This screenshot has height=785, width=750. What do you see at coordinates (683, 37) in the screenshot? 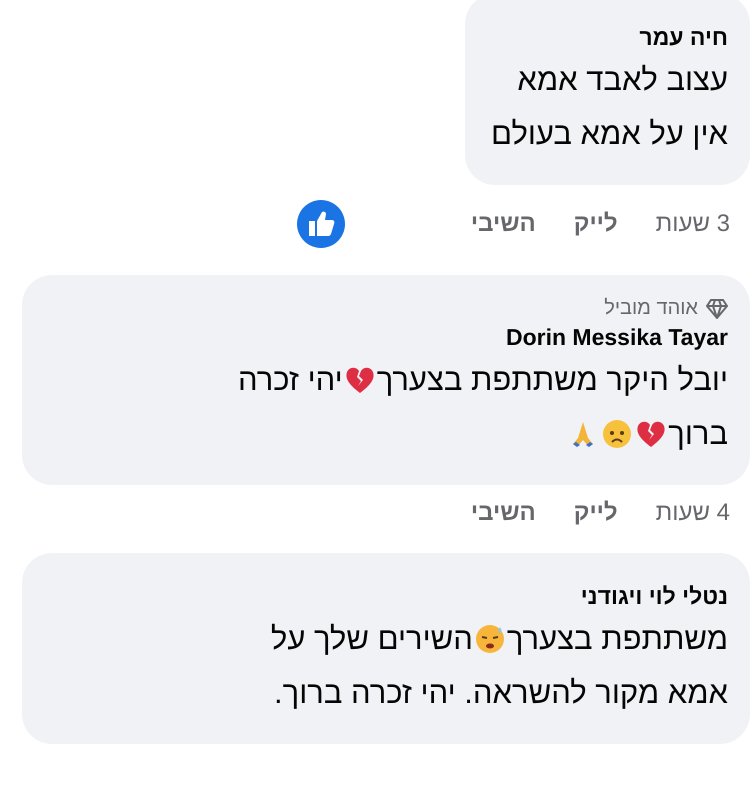
I see `comment-author: חיה עמר` at bounding box center [683, 37].